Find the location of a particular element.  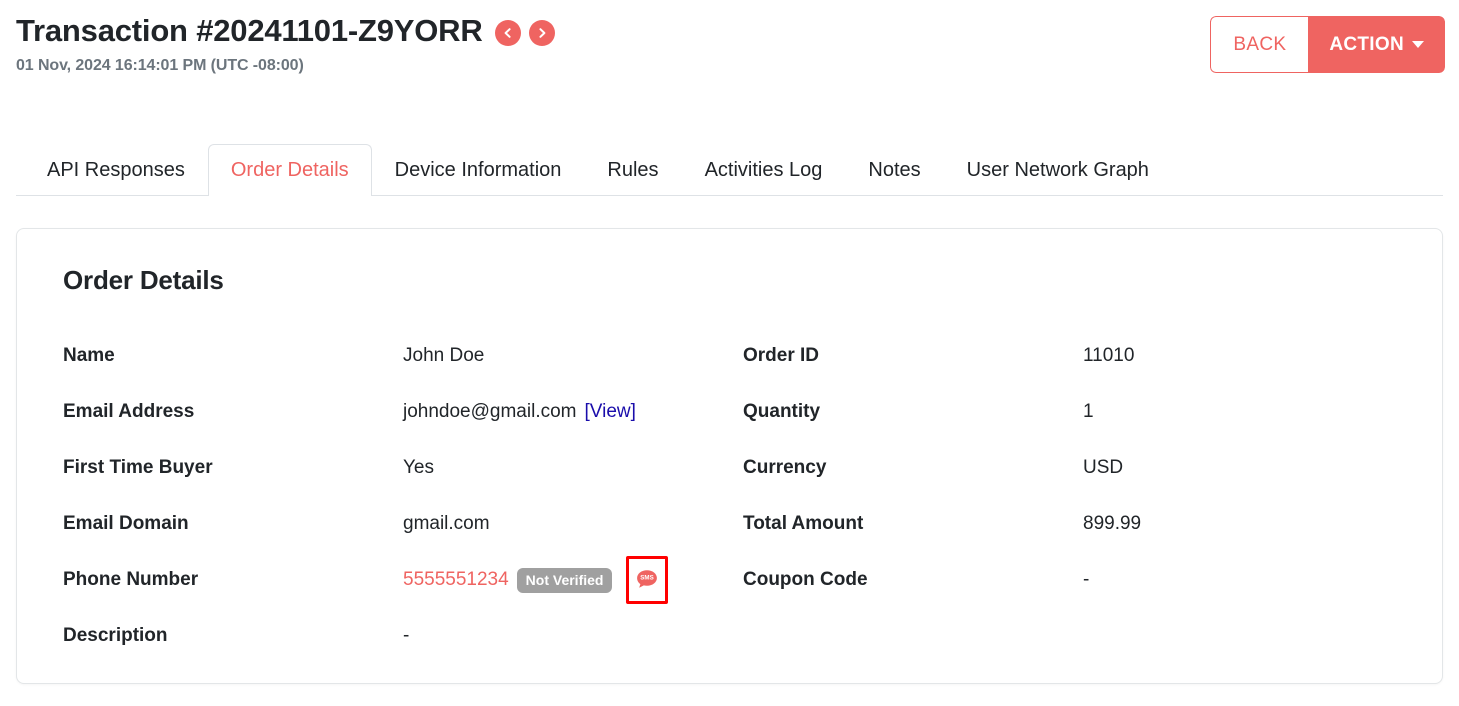

field-value-text: Yes is located at coordinates (418, 467).